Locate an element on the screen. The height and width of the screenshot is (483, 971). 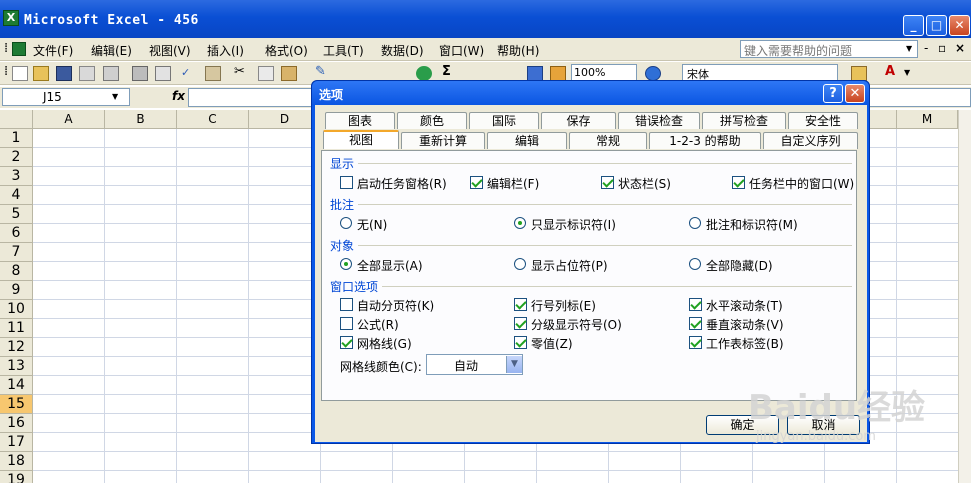
name-box: J15 is located at coordinates (66, 97).